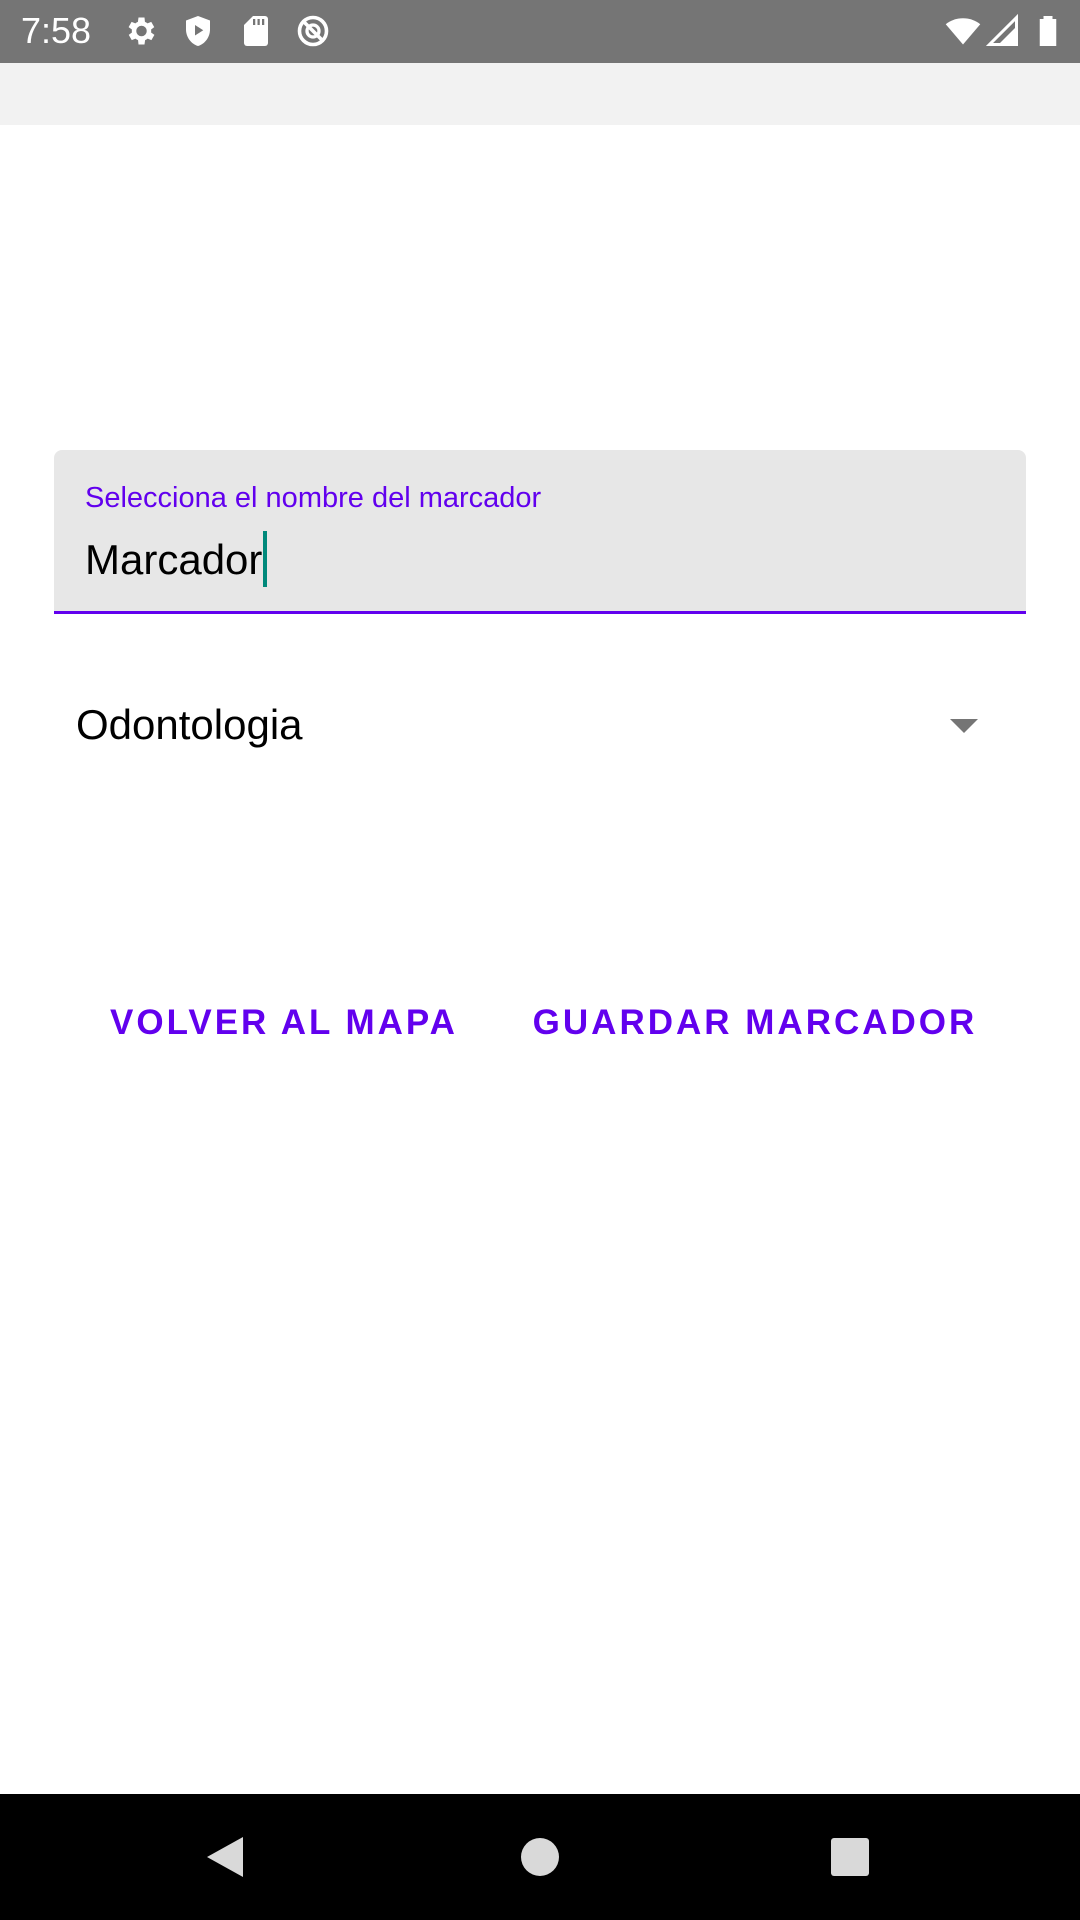 The width and height of the screenshot is (1080, 1920). I want to click on settings-gear-icon, so click(140, 31).